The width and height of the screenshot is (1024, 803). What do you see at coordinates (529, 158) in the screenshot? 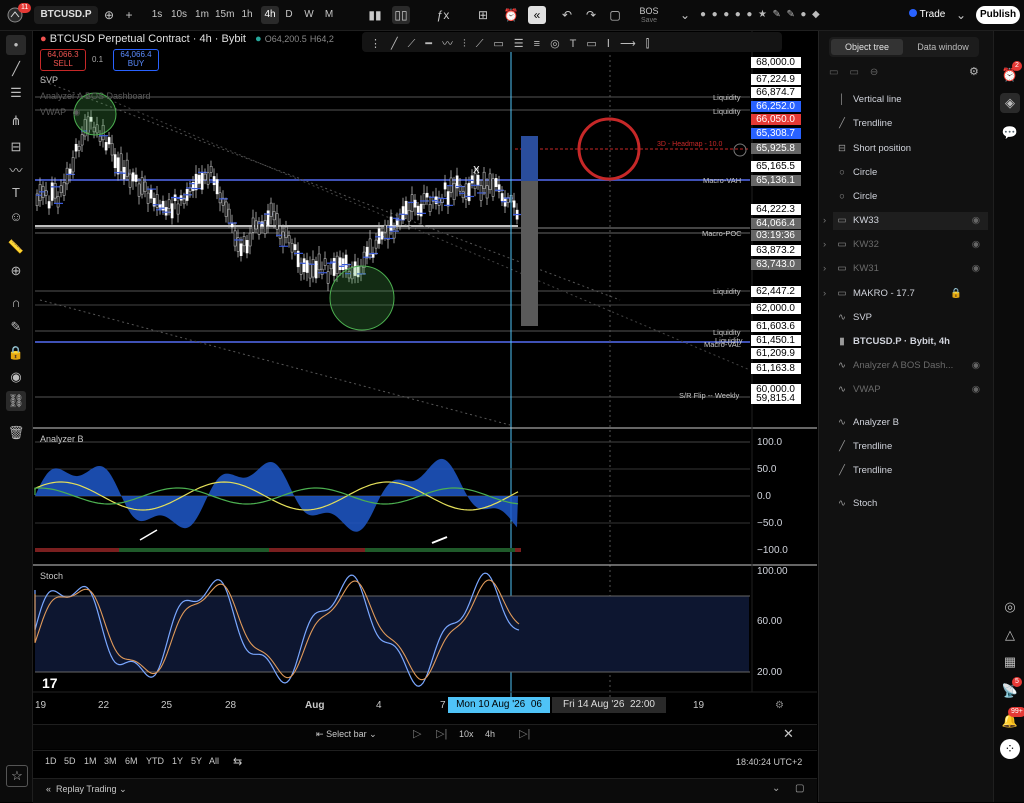
I see `short-position-stop` at bounding box center [529, 158].